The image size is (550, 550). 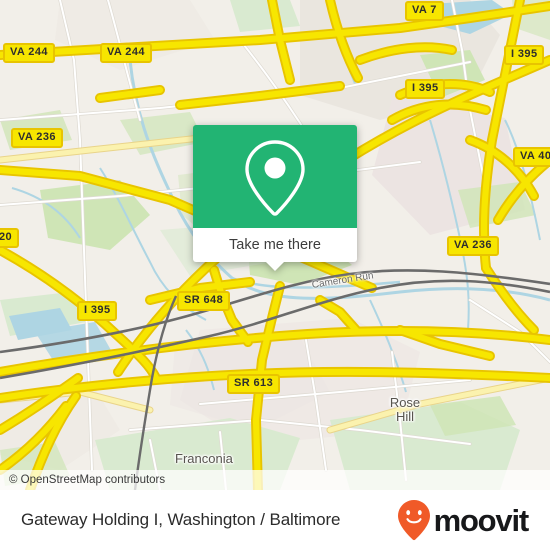 I want to click on poi-card: Take me there, so click(x=275, y=198).